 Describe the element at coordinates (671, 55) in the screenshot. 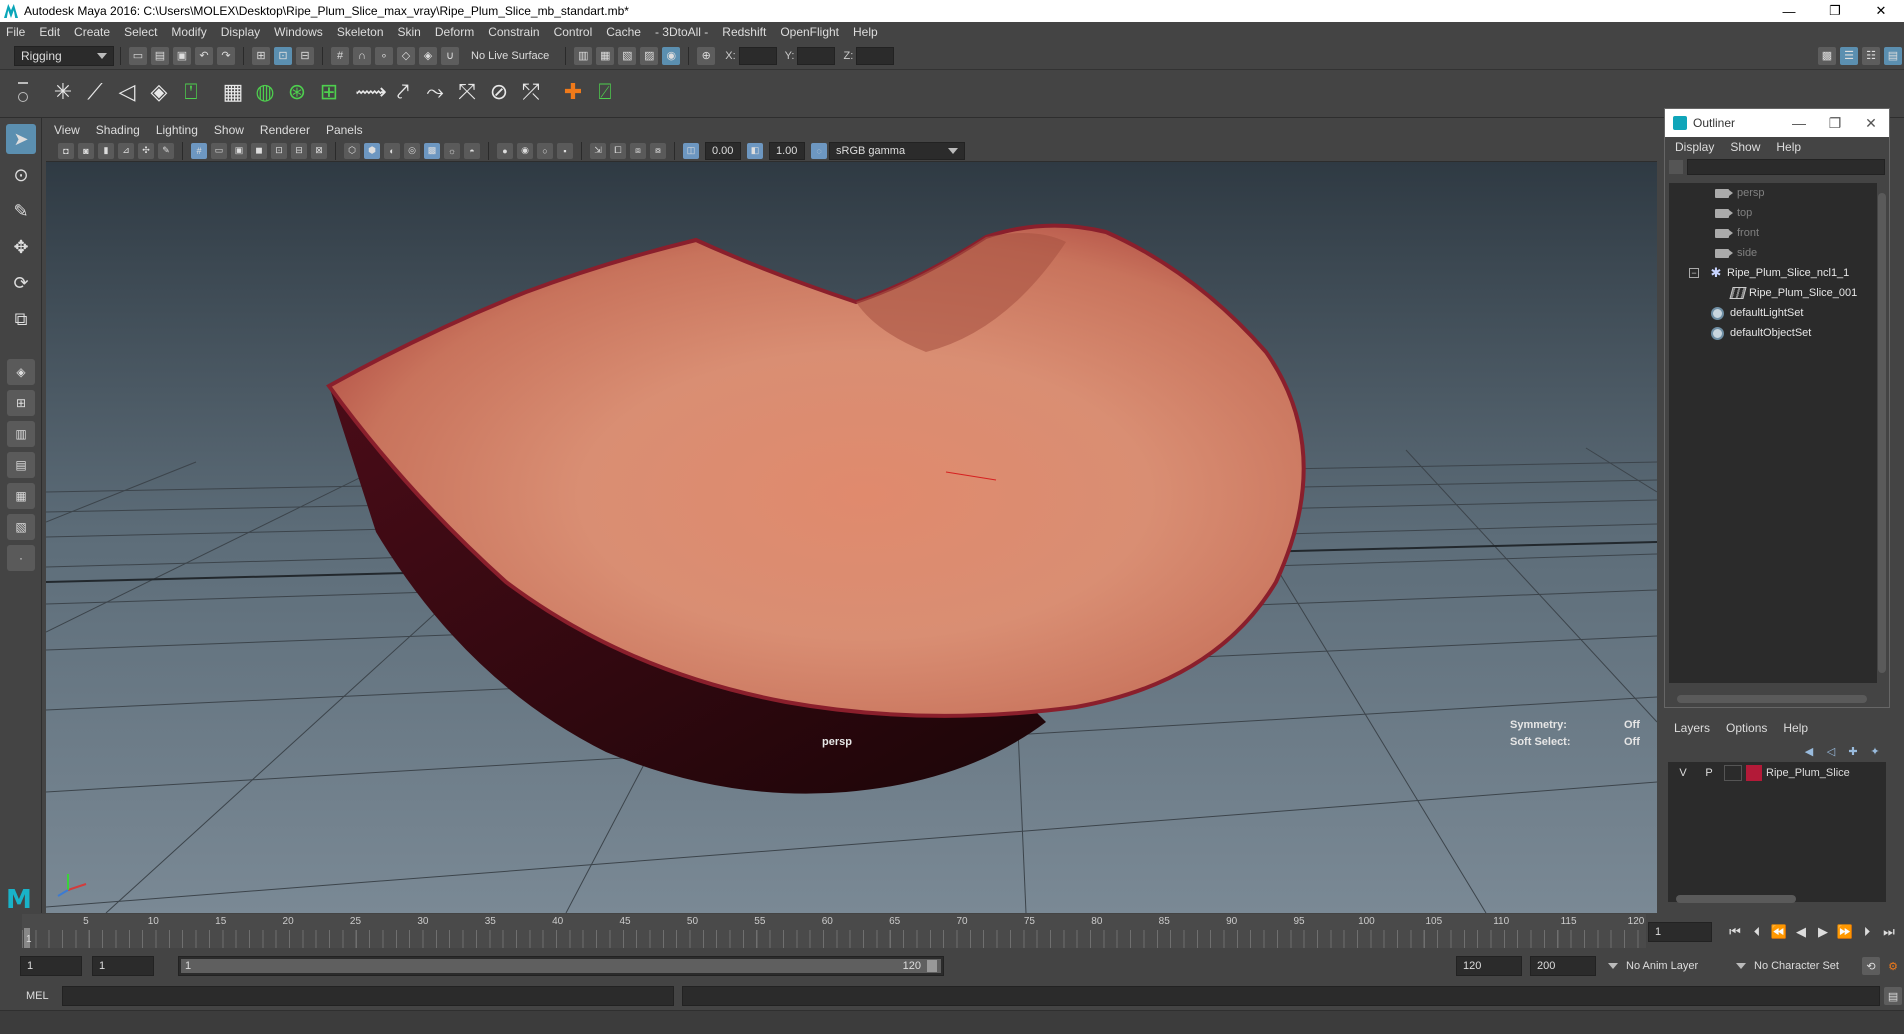

I see `hypershade-icon: ◉` at that location.